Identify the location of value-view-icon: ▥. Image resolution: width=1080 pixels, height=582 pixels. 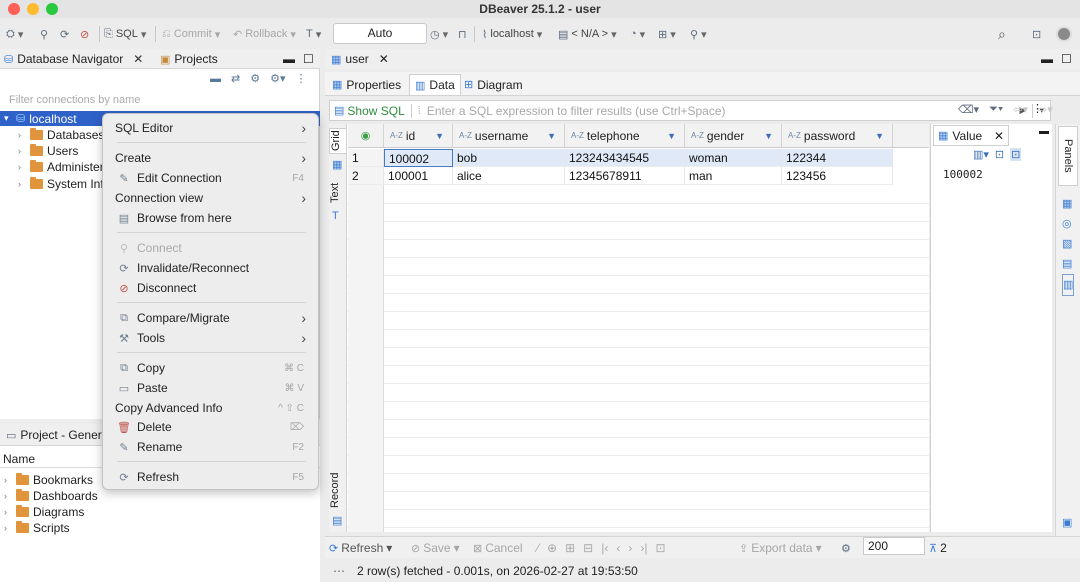
(1068, 285).